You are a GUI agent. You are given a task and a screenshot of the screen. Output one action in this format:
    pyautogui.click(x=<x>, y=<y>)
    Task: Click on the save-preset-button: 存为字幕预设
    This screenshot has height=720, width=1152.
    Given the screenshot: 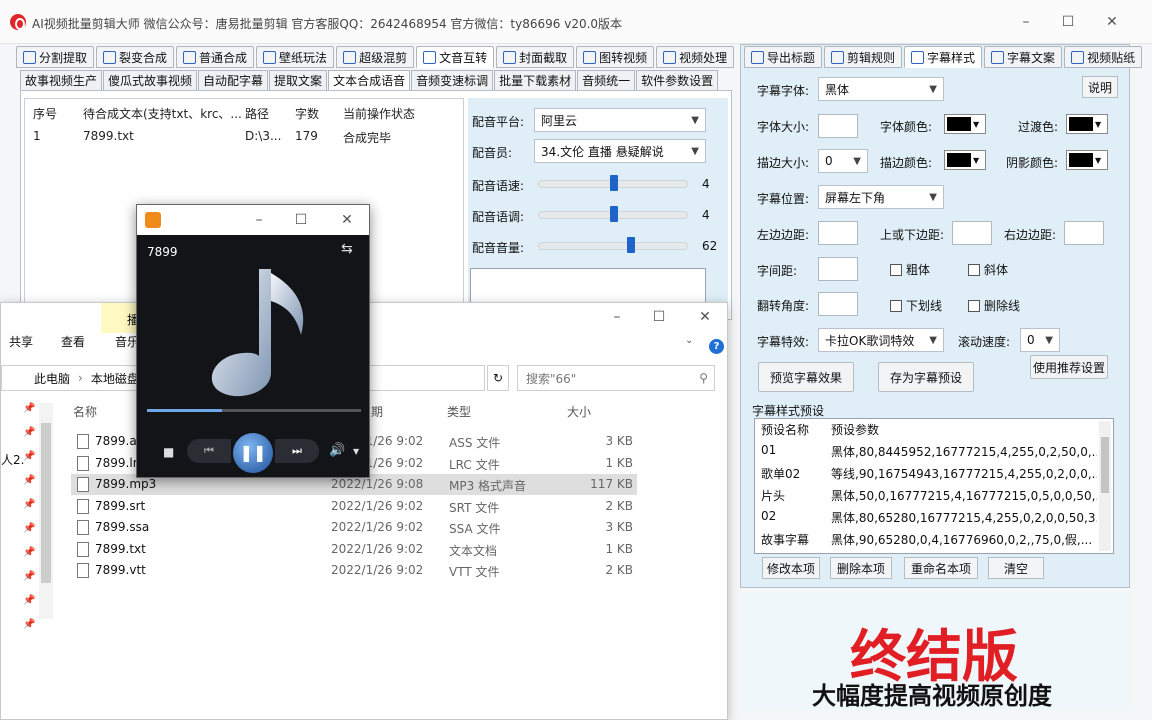 What is the action you would take?
    pyautogui.click(x=926, y=377)
    